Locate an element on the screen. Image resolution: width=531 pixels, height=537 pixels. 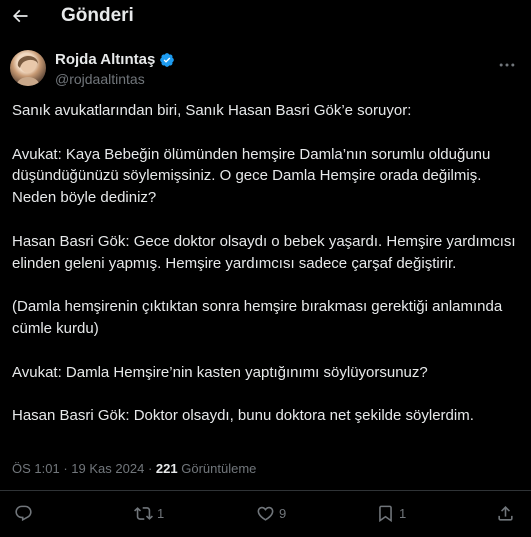
like-count: 9 is located at coordinates (283, 513).